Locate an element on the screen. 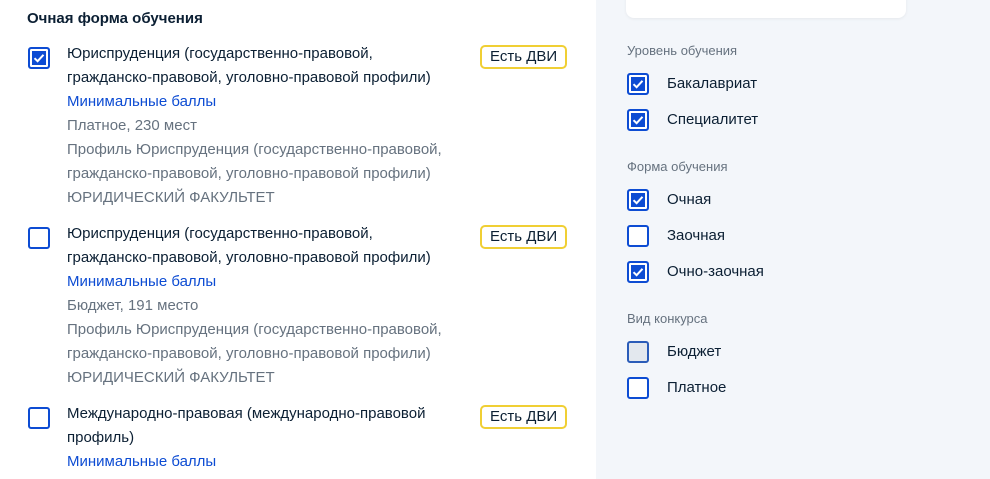  filter-option-label: Очная is located at coordinates (689, 199).